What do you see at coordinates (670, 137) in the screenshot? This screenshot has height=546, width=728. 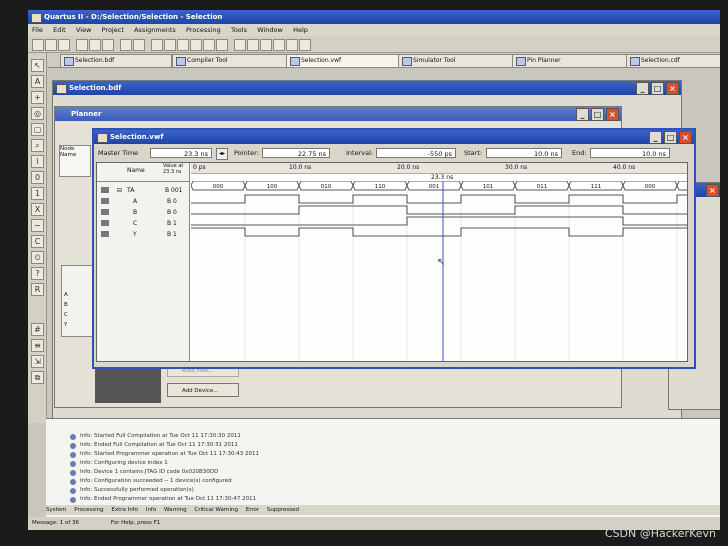 I see `vwf-maximize-button: □` at bounding box center [670, 137].